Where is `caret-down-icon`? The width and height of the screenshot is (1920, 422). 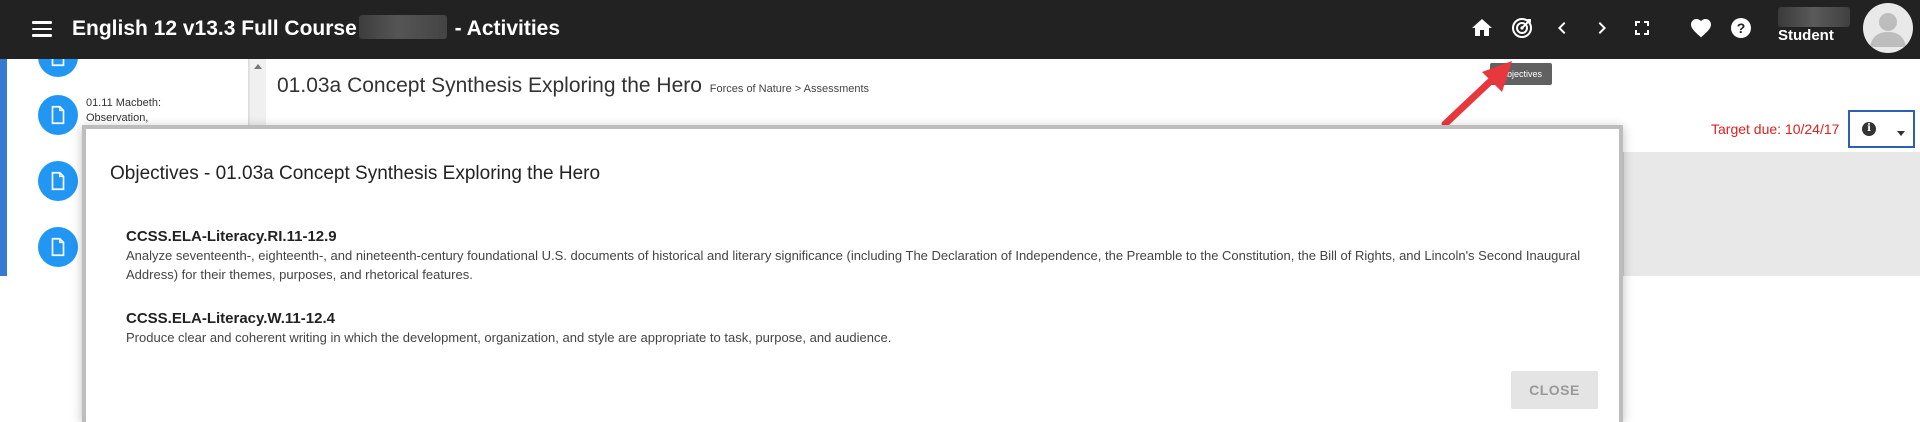
caret-down-icon is located at coordinates (1901, 133).